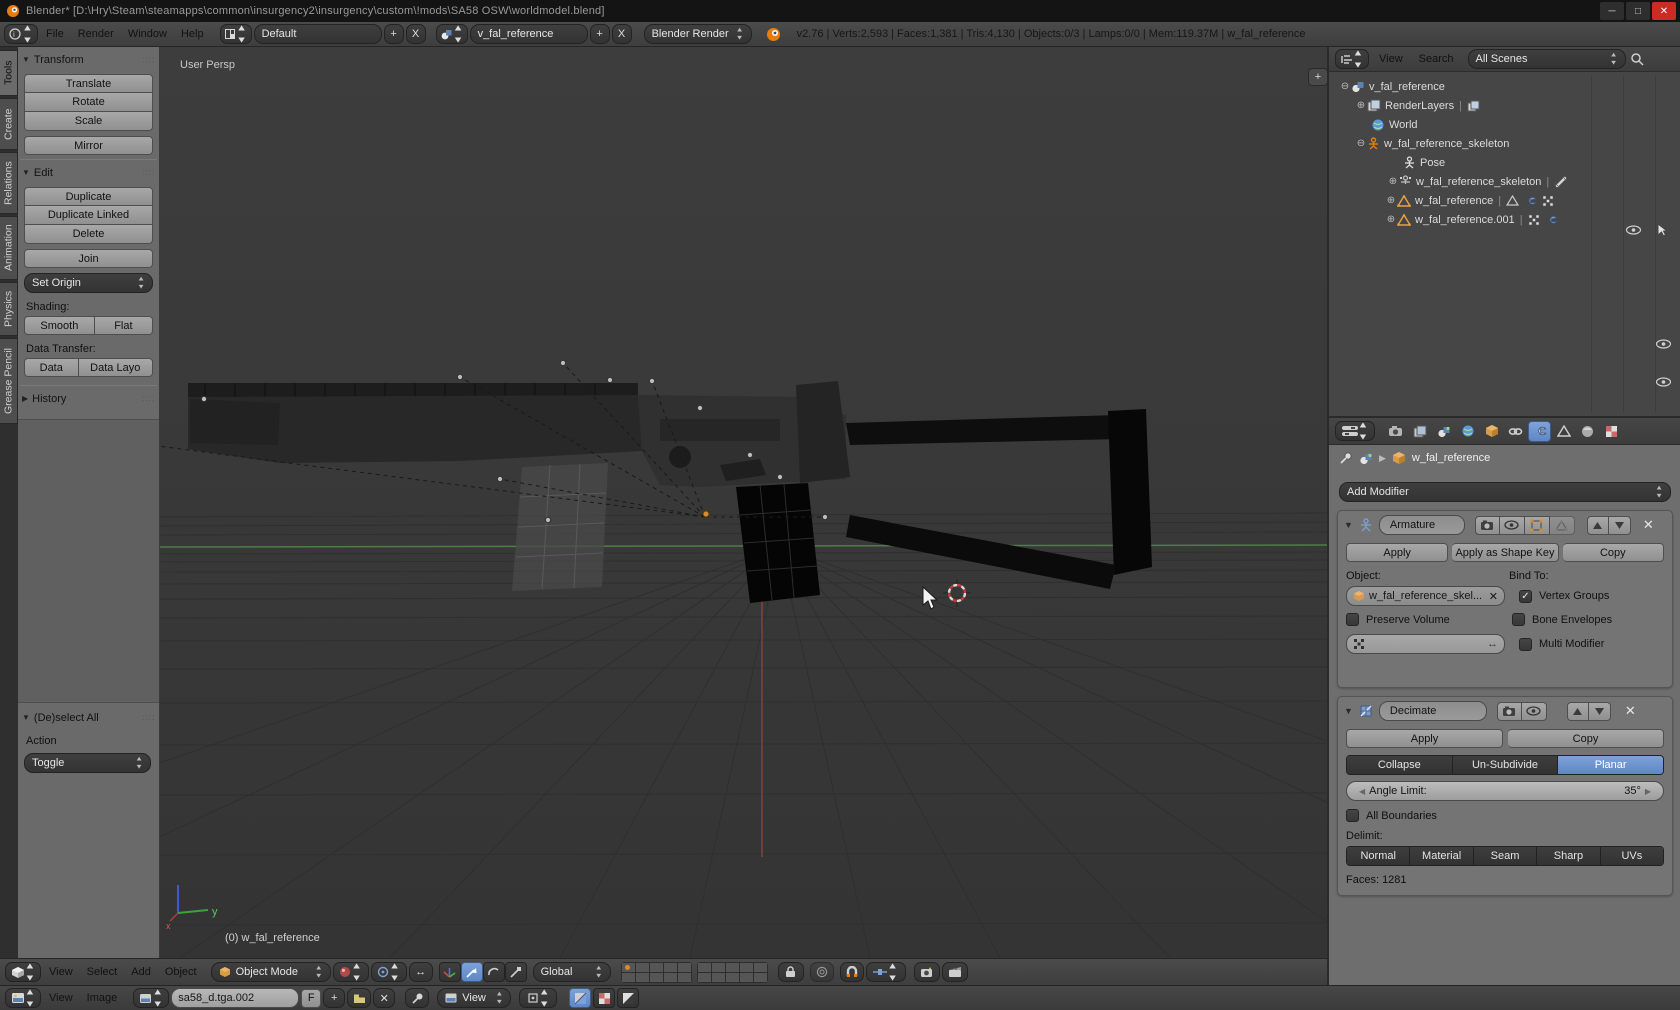  I want to click on new-image-button: +, so click(334, 998).